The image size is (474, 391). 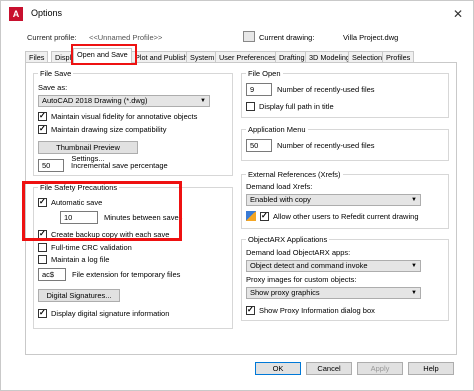 I want to click on close-button: ✕, so click(x=458, y=14).